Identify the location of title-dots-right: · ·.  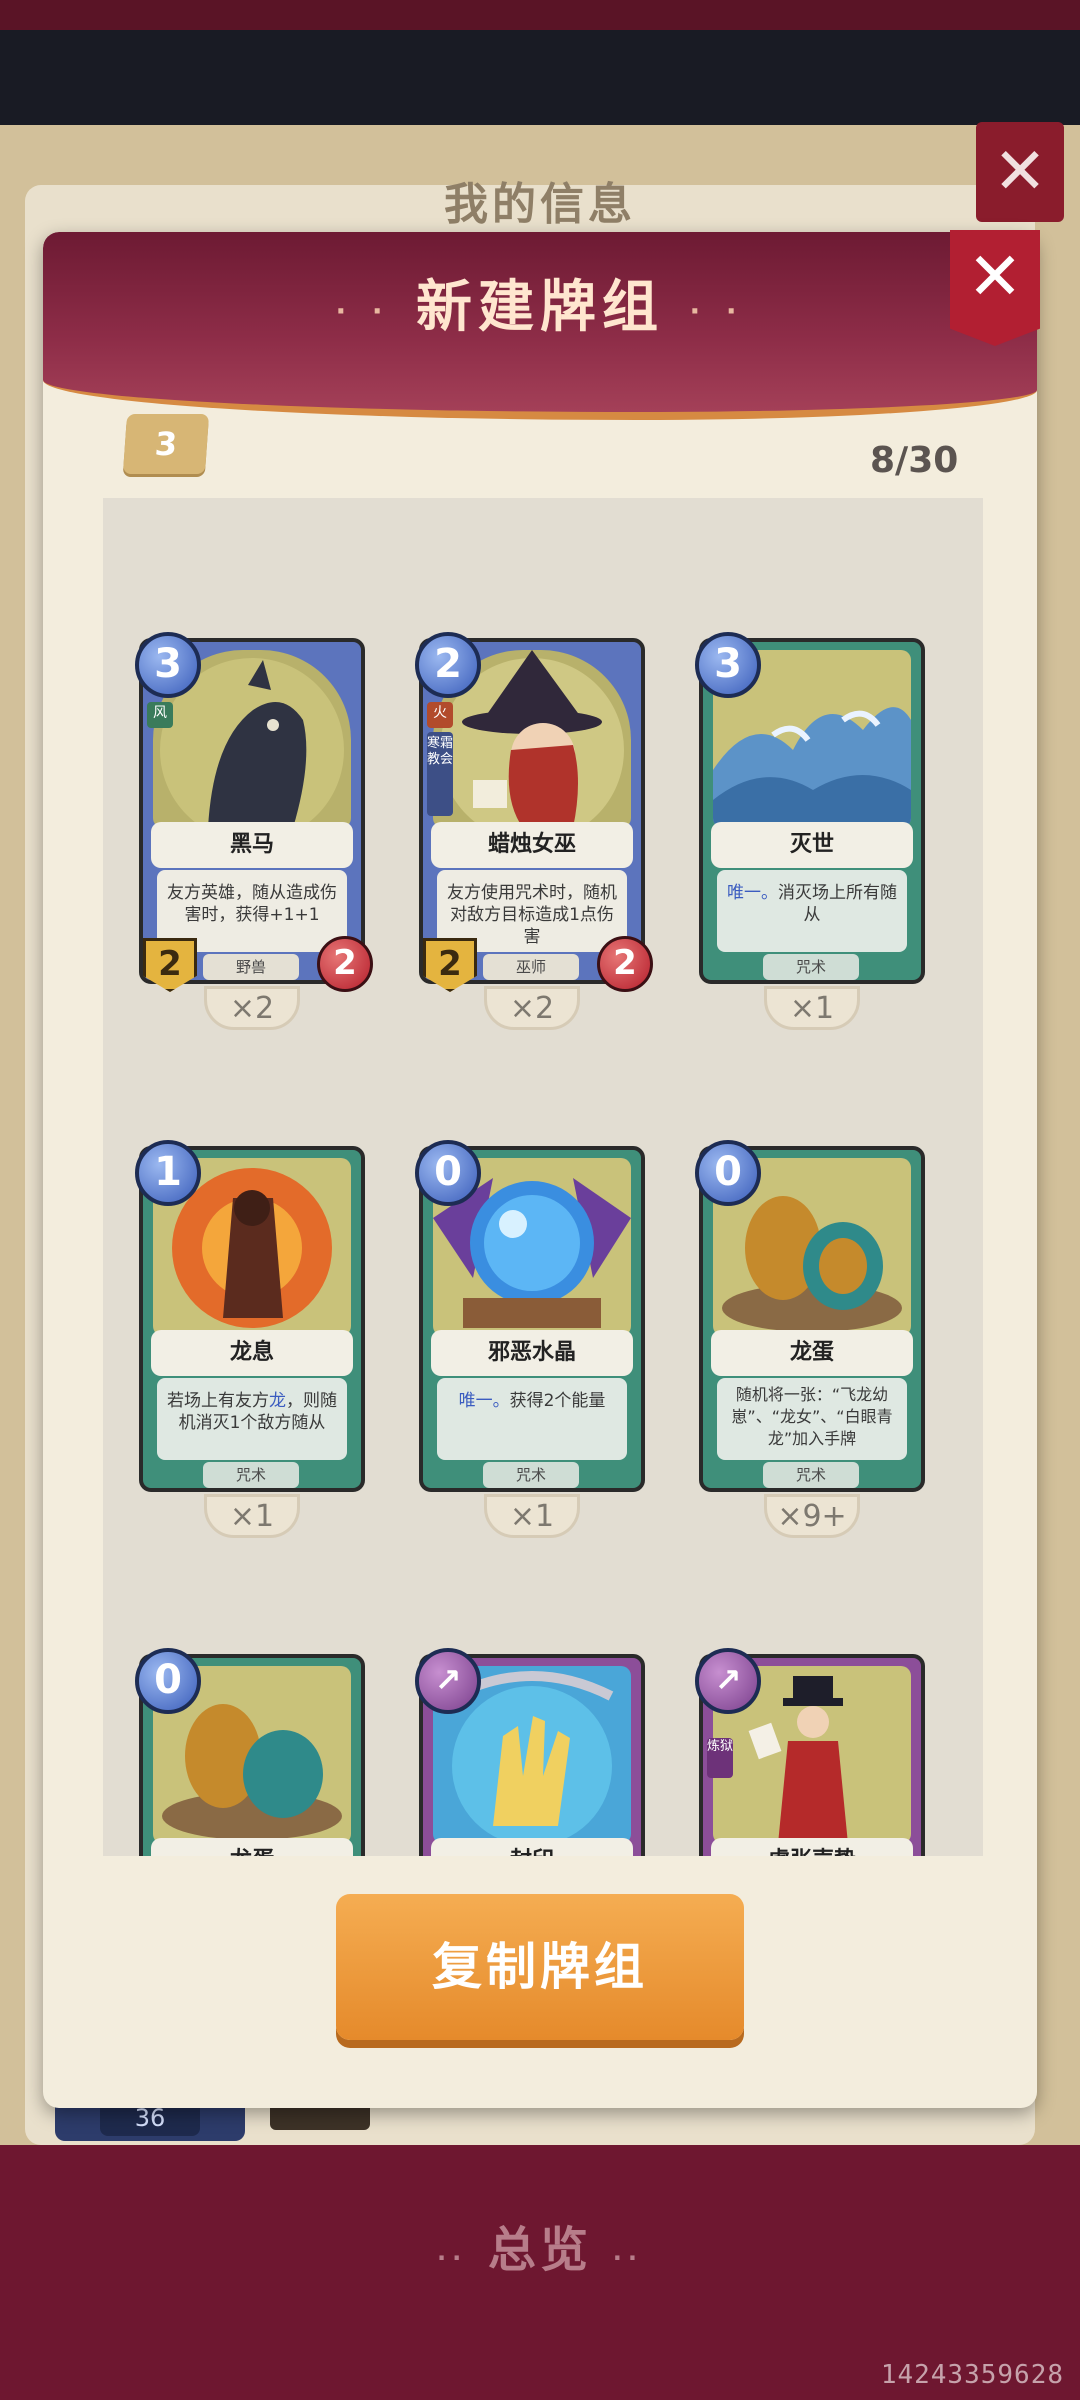
(717, 311).